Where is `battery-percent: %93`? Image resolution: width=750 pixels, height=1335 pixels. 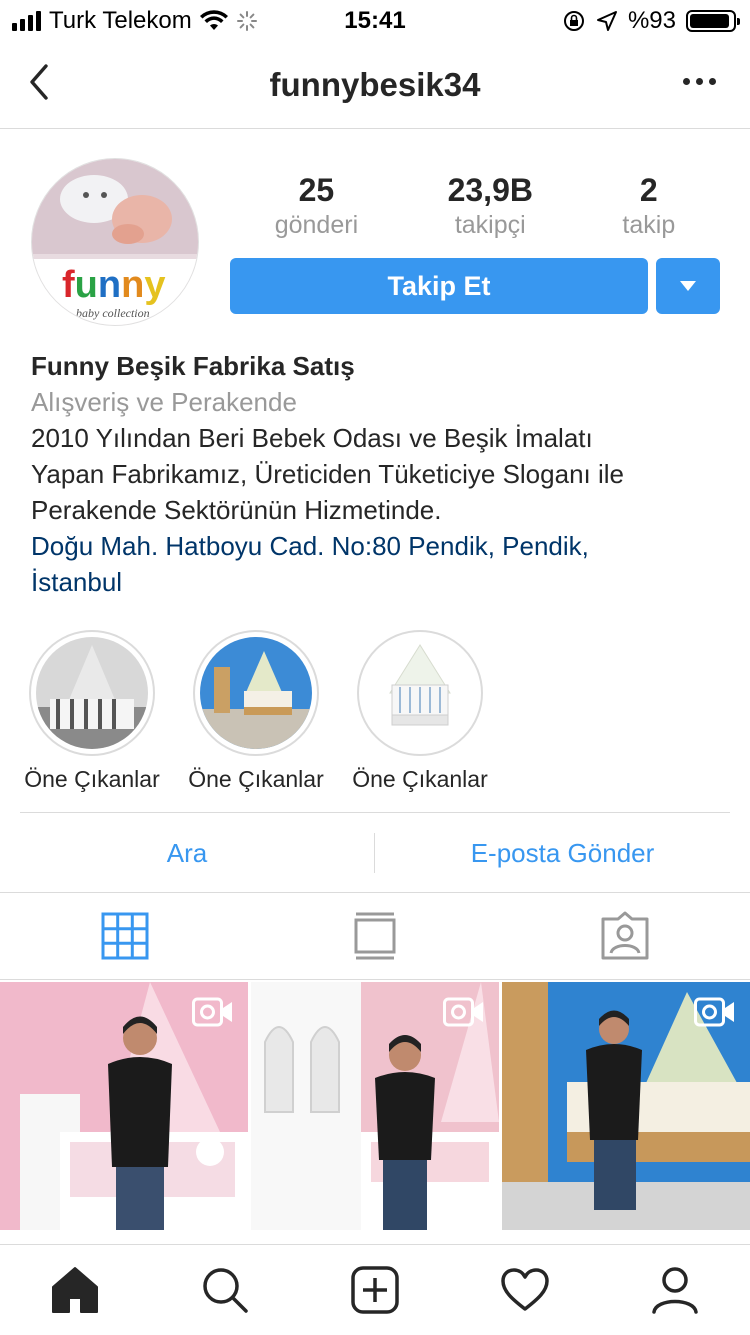 battery-percent: %93 is located at coordinates (651, 20).